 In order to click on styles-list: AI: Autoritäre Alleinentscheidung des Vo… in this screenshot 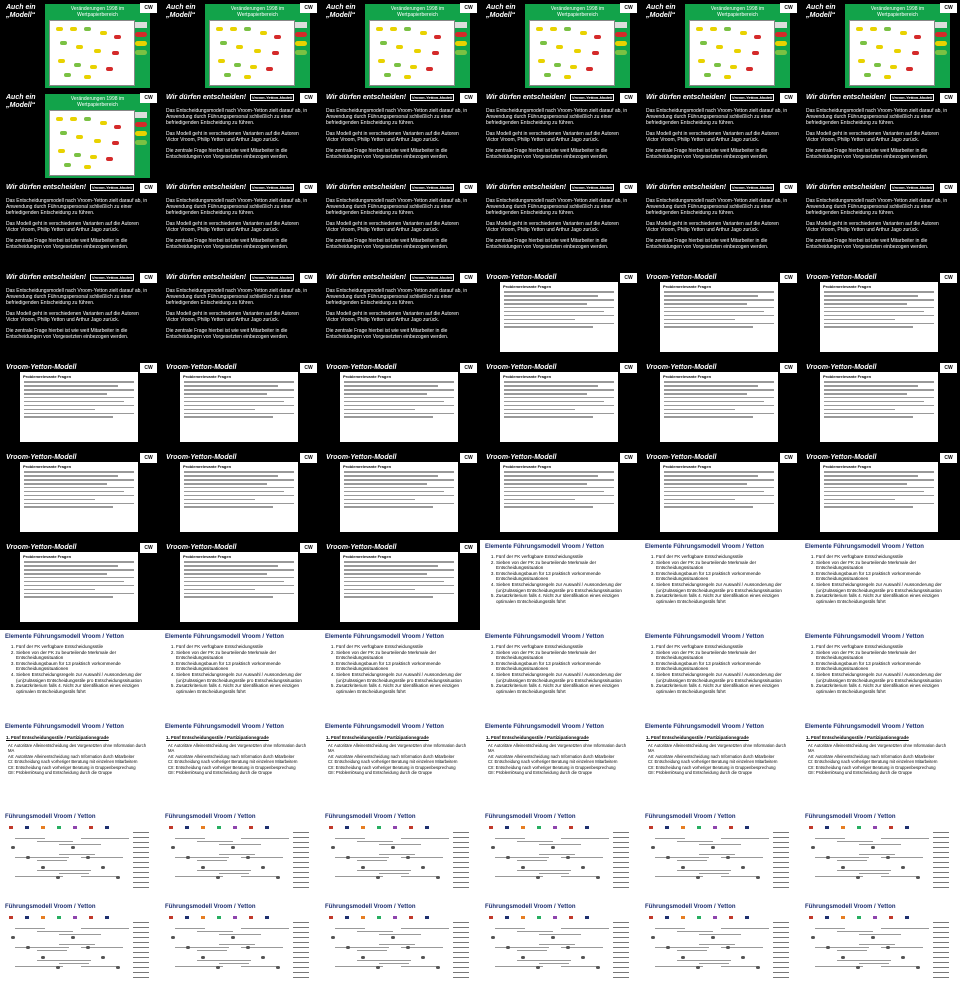, I will do `click(397, 759)`.